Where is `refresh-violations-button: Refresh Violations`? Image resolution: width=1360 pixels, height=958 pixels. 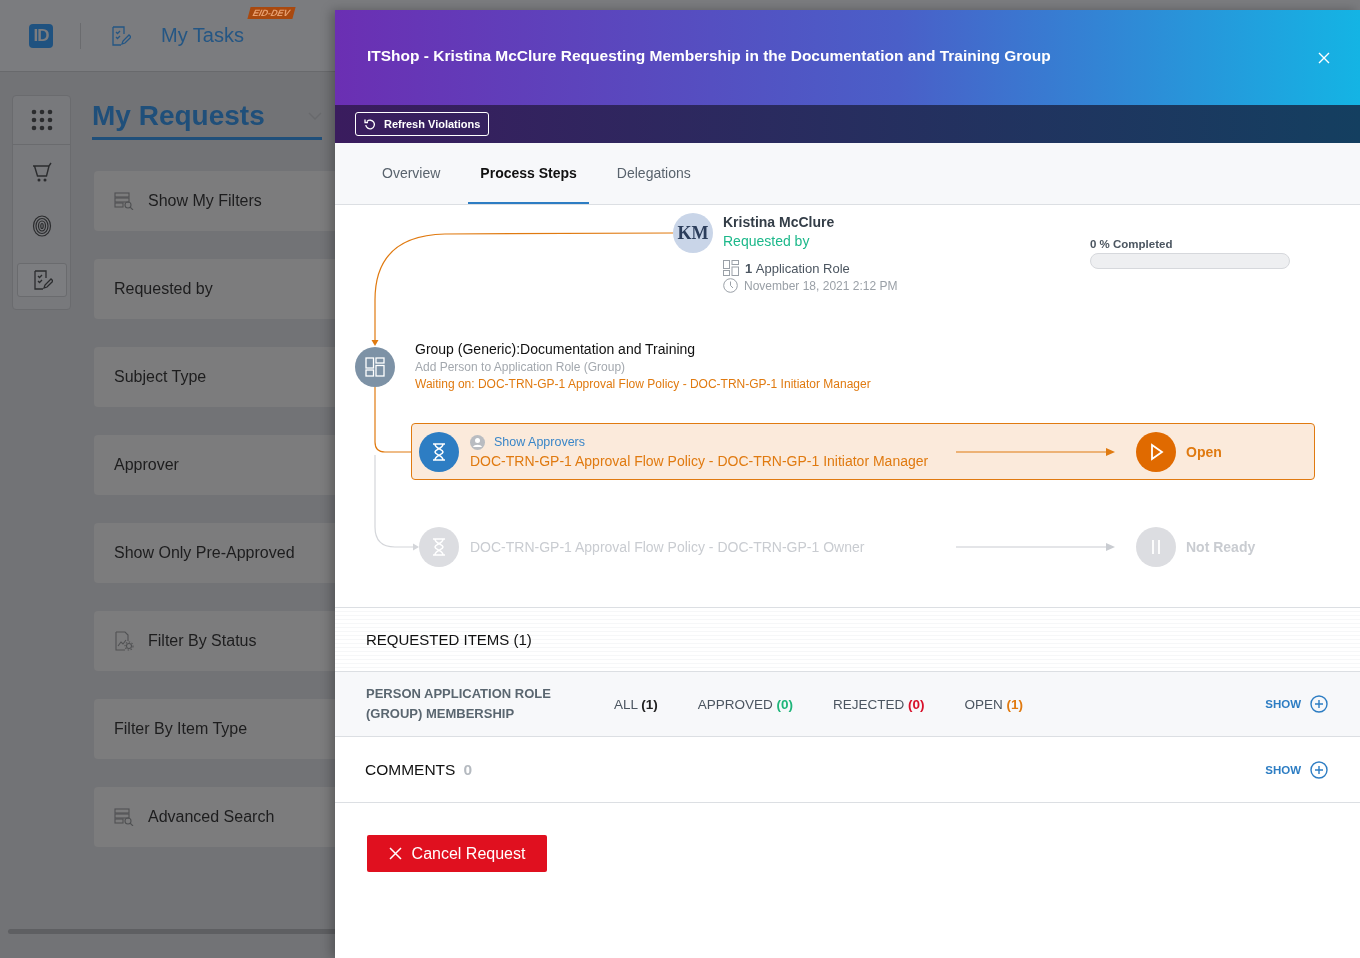
refresh-violations-button: Refresh Violations is located at coordinates (422, 124).